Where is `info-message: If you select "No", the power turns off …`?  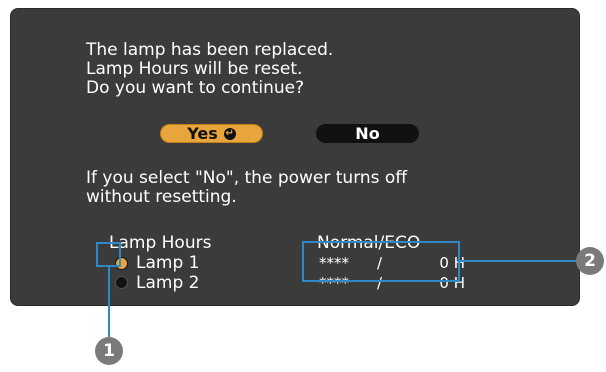
info-message: If you select "No", the power turns off … is located at coordinates (246, 188).